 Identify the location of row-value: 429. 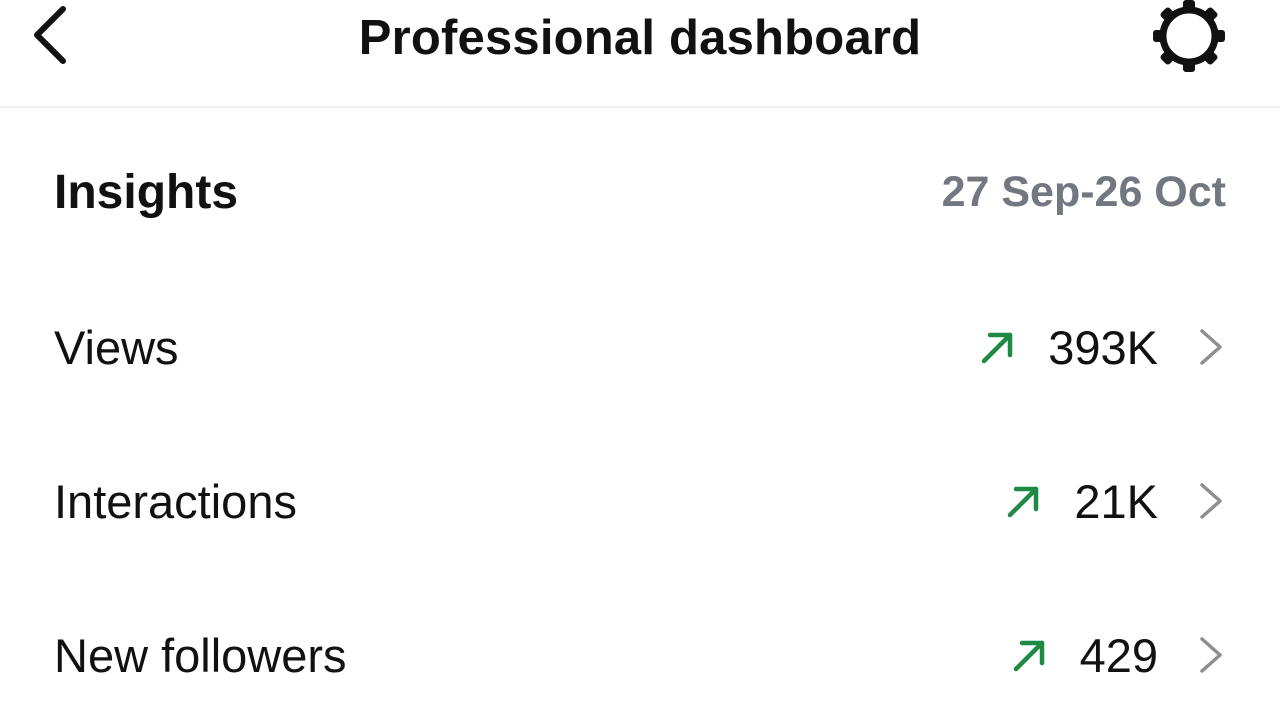
(1118, 655).